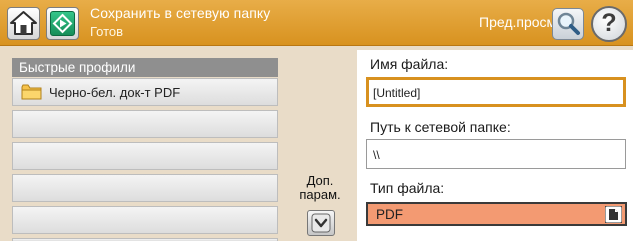  What do you see at coordinates (613, 214) in the screenshot?
I see `document-icon` at bounding box center [613, 214].